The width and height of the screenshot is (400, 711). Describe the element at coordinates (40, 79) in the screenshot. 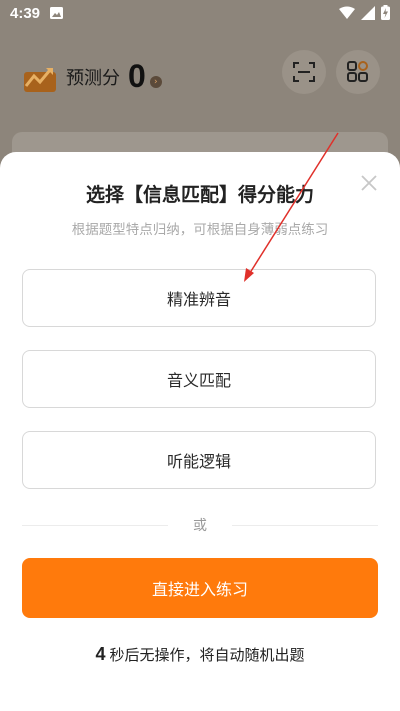

I see `chart-growth-icon` at that location.